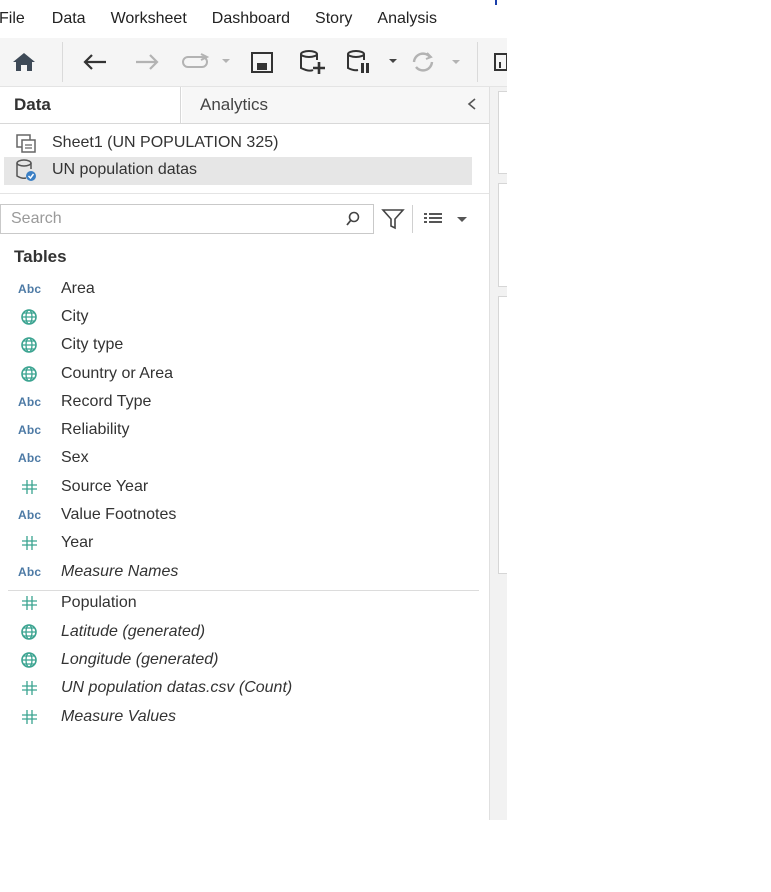  What do you see at coordinates (177, 687) in the screenshot?
I see `field-label: UN population datas.csv (Count)` at bounding box center [177, 687].